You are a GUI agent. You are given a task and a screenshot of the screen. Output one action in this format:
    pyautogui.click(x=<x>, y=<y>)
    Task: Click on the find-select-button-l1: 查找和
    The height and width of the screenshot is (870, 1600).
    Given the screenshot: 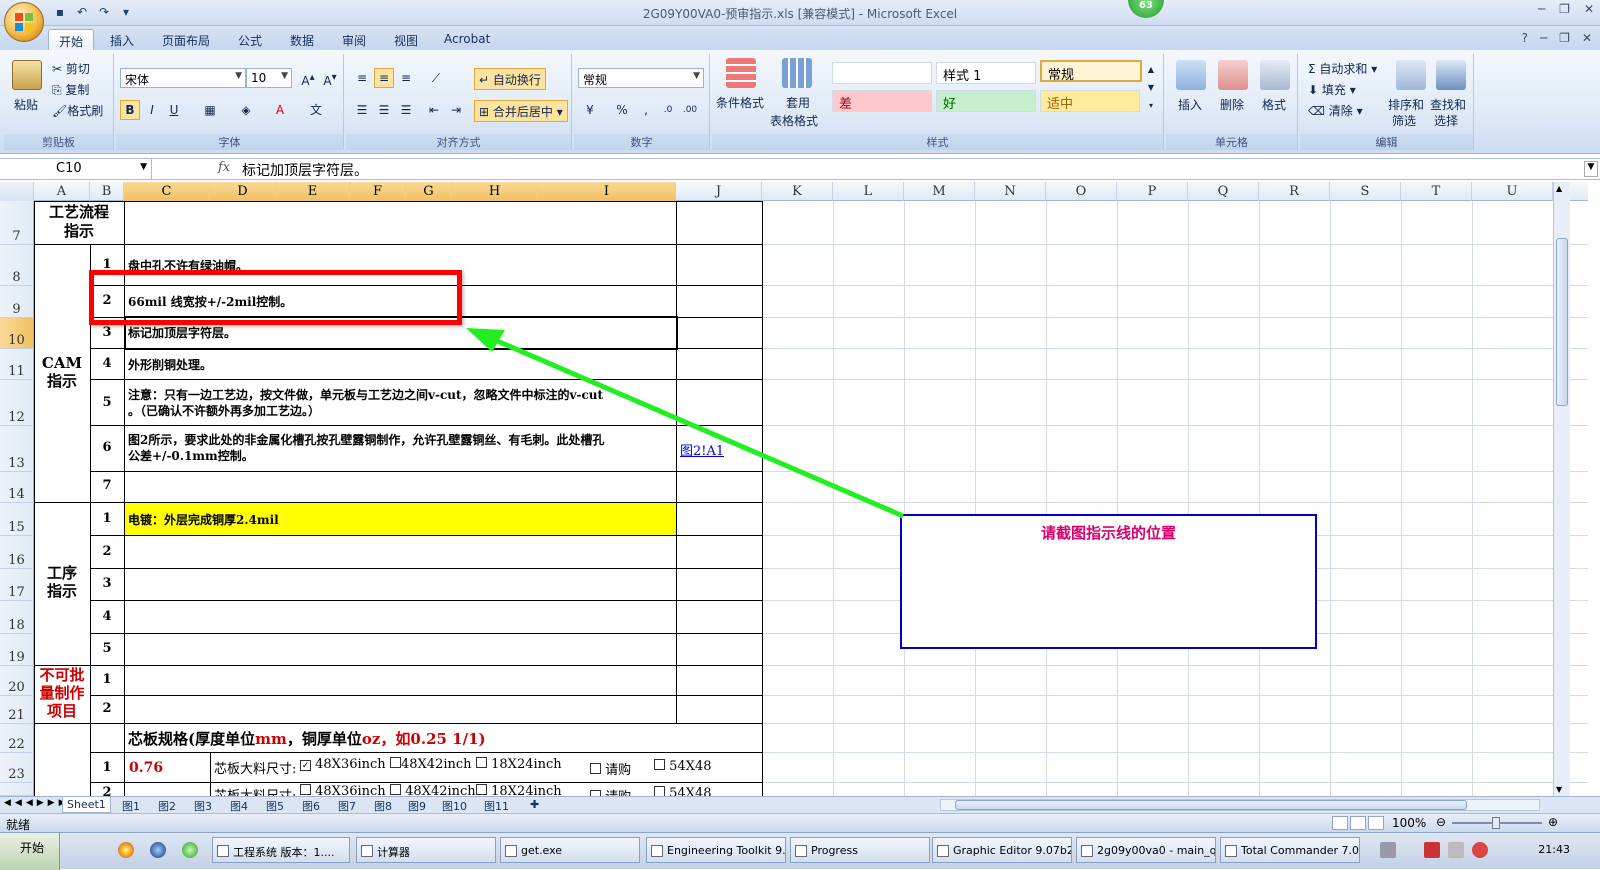 What is the action you would take?
    pyautogui.click(x=1448, y=104)
    